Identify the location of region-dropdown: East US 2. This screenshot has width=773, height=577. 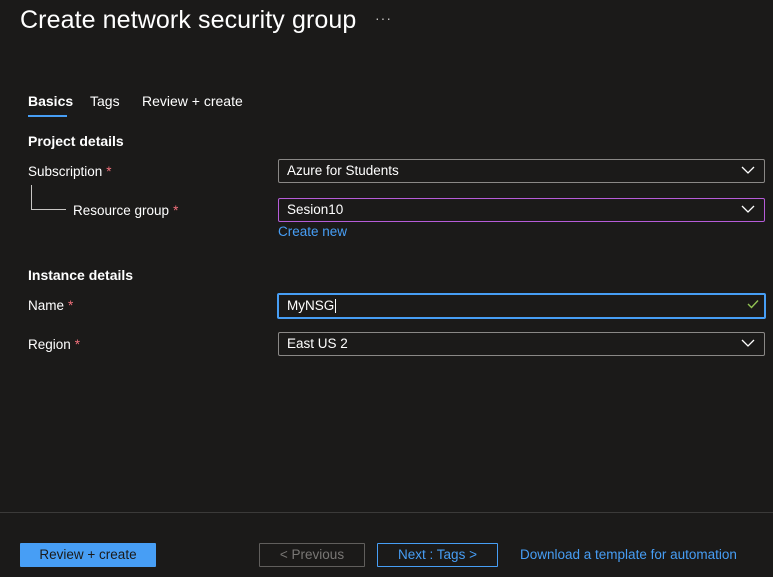
(521, 344).